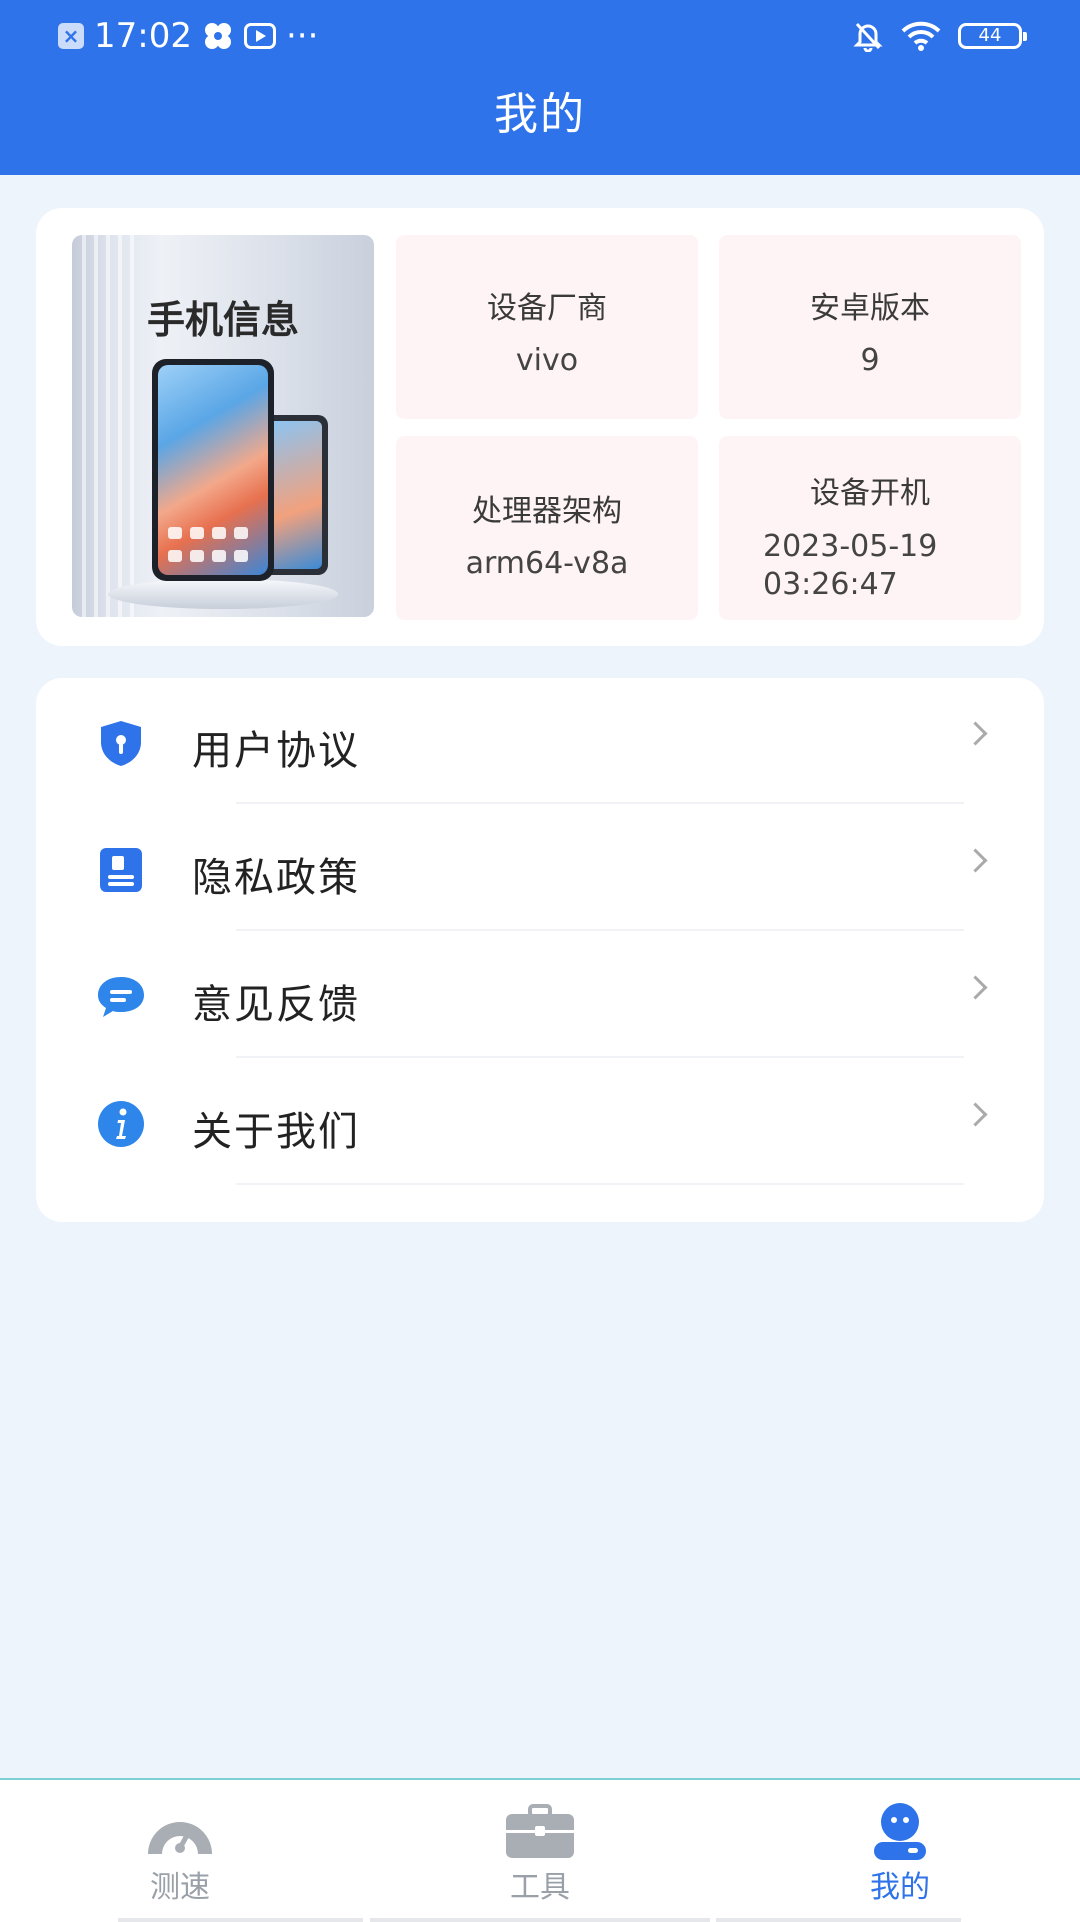 This screenshot has height=1922, width=1080. Describe the element at coordinates (213, 547) in the screenshot. I see `app-grid-illustration` at that location.